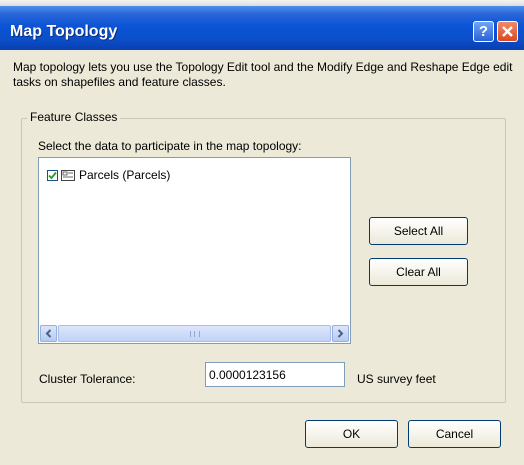 This screenshot has width=524, height=465. What do you see at coordinates (262, 28) in the screenshot?
I see `title-bar: Map Topology ?` at bounding box center [262, 28].